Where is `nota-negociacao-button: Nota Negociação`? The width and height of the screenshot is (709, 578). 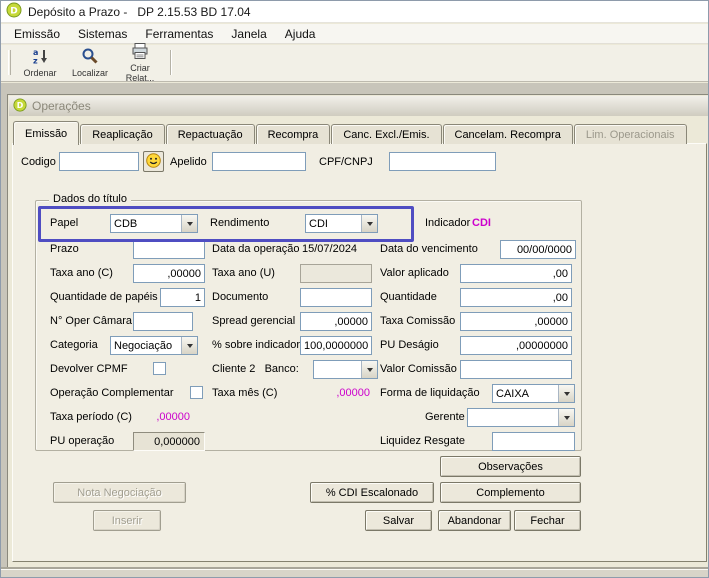 nota-negociacao-button: Nota Negociação is located at coordinates (119, 492).